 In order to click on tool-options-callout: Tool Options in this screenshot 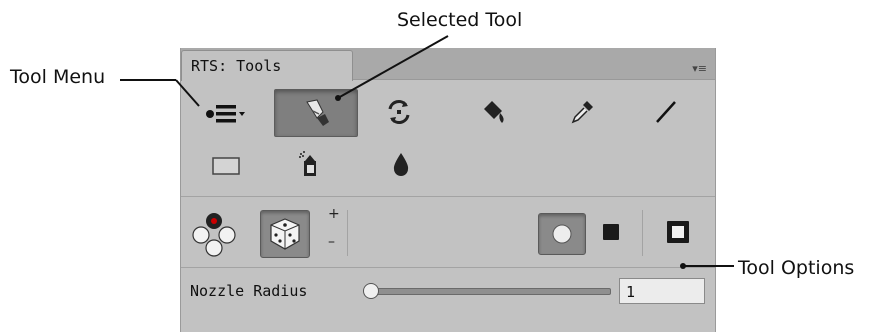, I will do `click(796, 268)`.